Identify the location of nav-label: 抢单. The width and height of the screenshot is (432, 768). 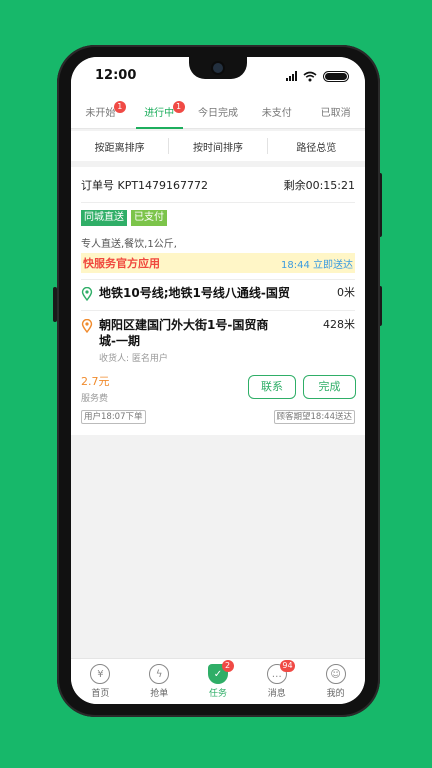
(159, 694).